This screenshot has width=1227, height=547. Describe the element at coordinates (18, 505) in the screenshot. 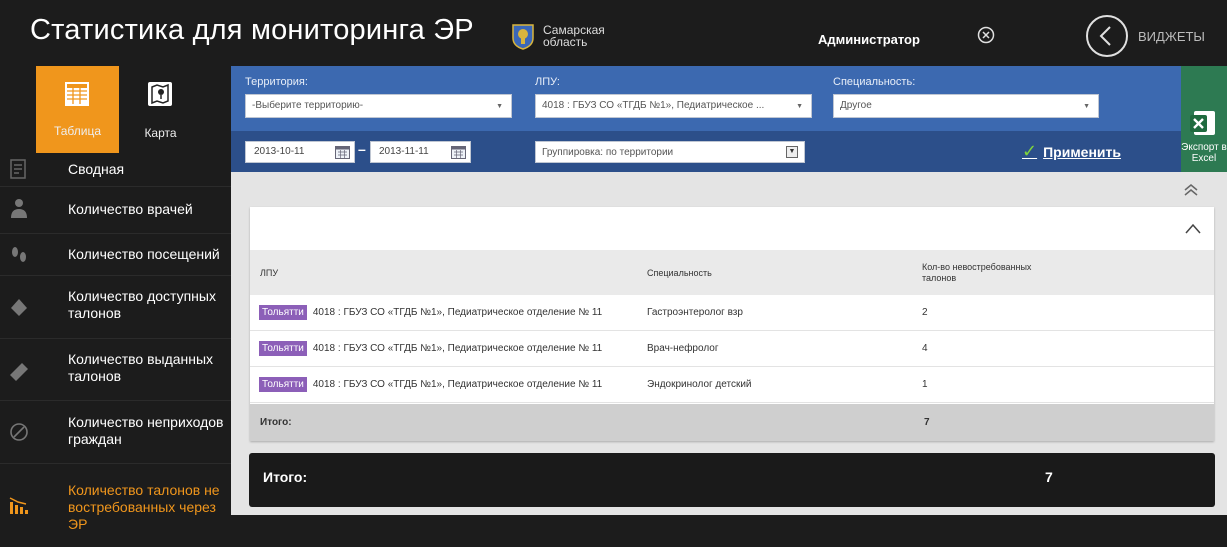

I see `unclaimed-chart-icon` at that location.